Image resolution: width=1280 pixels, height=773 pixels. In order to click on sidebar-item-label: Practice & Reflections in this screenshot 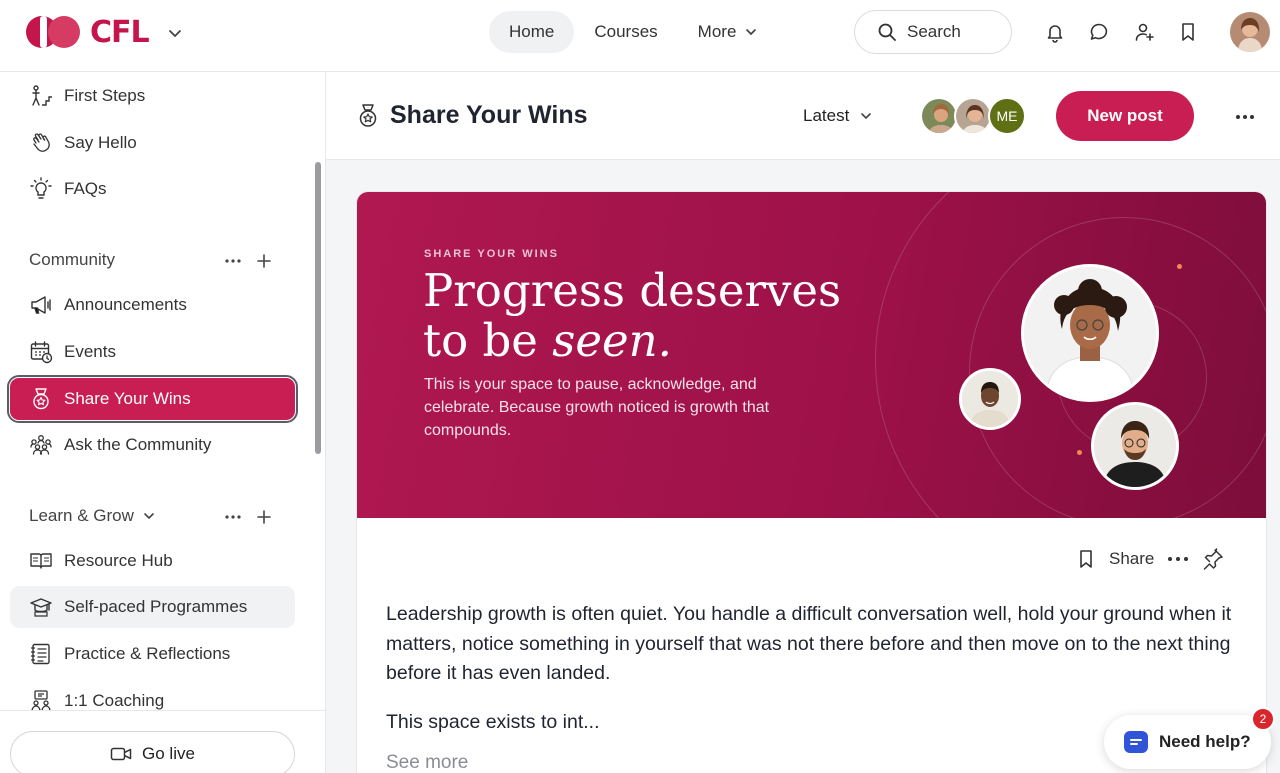, I will do `click(147, 653)`.